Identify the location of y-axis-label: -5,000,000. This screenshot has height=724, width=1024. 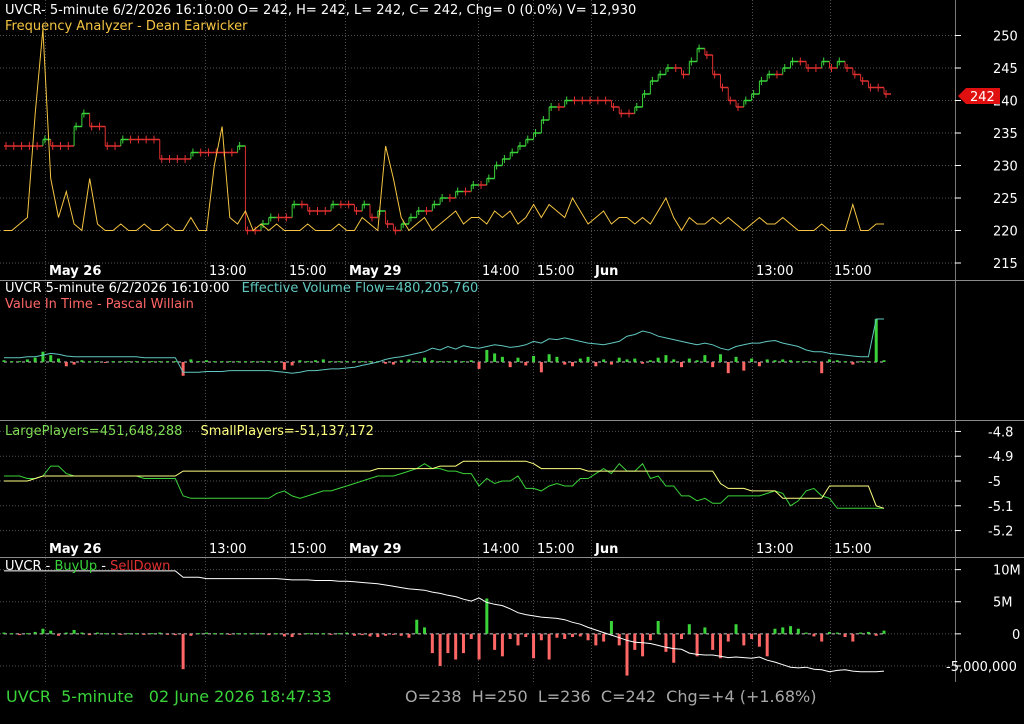
(981, 667).